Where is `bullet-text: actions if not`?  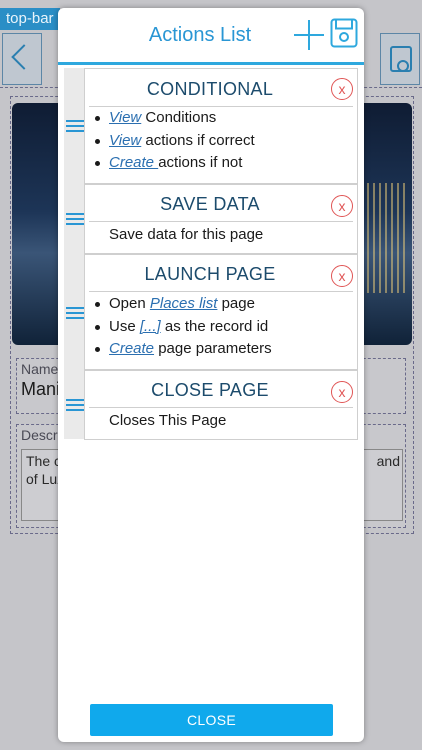 bullet-text: actions if not is located at coordinates (200, 162).